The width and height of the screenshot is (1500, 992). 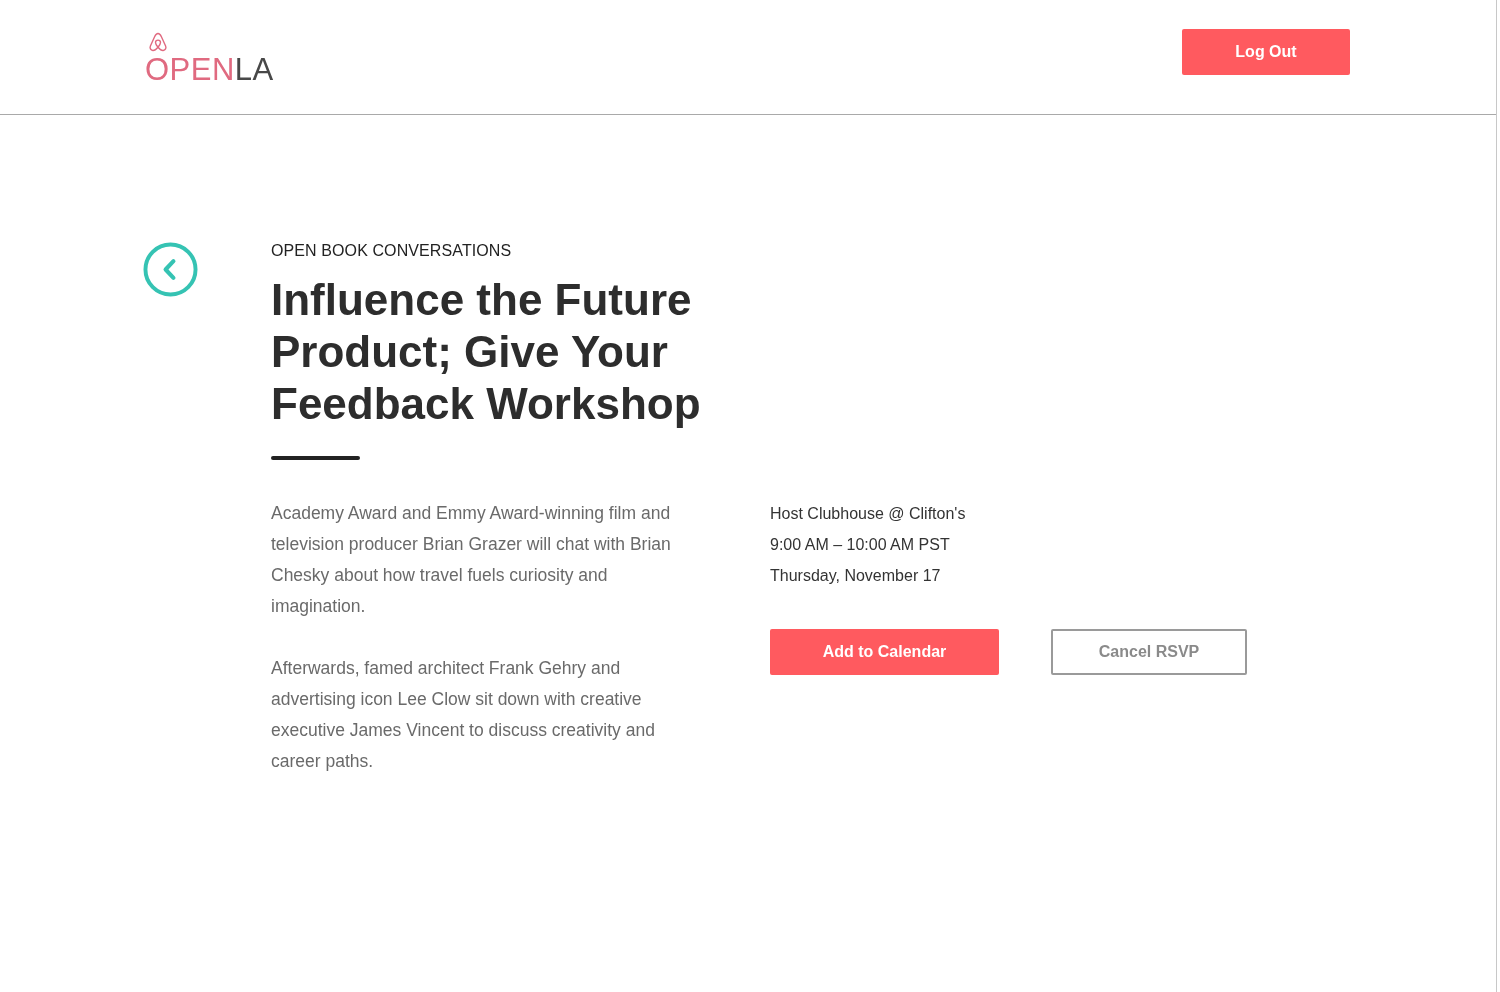 I want to click on logo-wordmark: OPENLA, so click(x=209, y=70).